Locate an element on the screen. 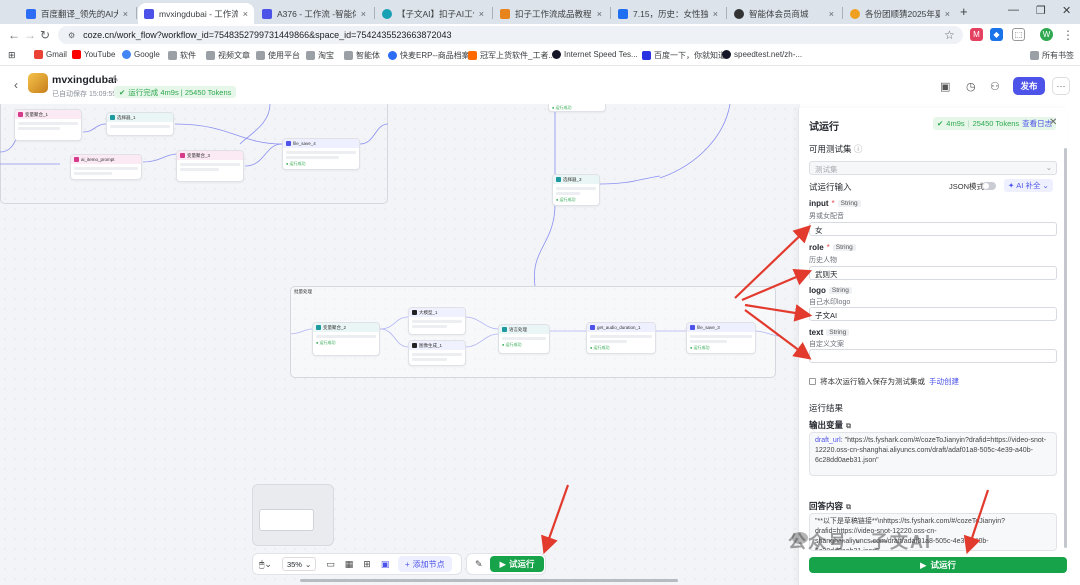 The width and height of the screenshot is (1080, 585). manual-create-link: 手动创建 is located at coordinates (944, 381).